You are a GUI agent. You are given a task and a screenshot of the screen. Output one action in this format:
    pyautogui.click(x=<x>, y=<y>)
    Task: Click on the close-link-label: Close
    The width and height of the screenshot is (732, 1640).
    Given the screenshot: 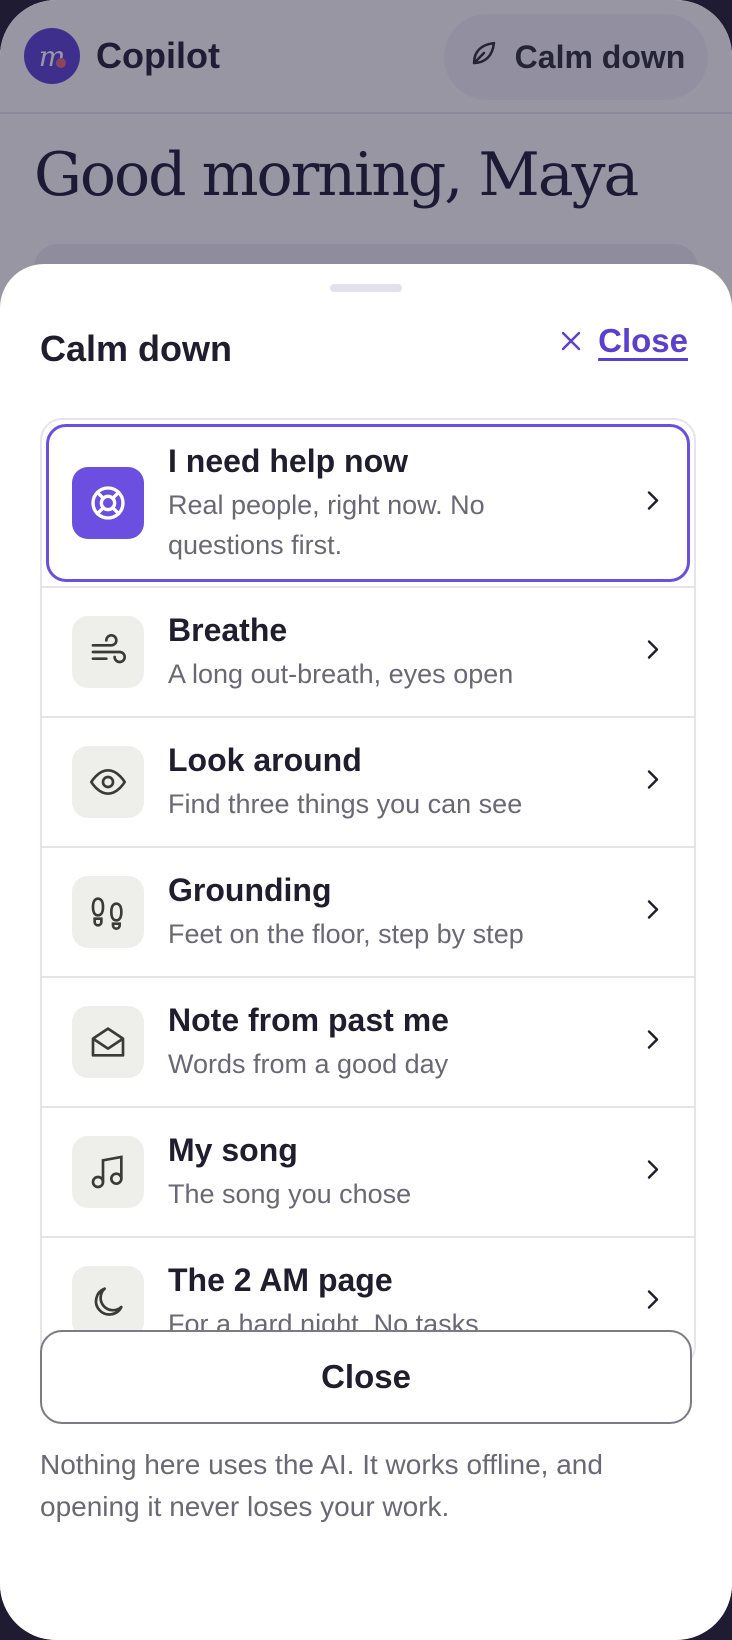 What is the action you would take?
    pyautogui.click(x=643, y=340)
    